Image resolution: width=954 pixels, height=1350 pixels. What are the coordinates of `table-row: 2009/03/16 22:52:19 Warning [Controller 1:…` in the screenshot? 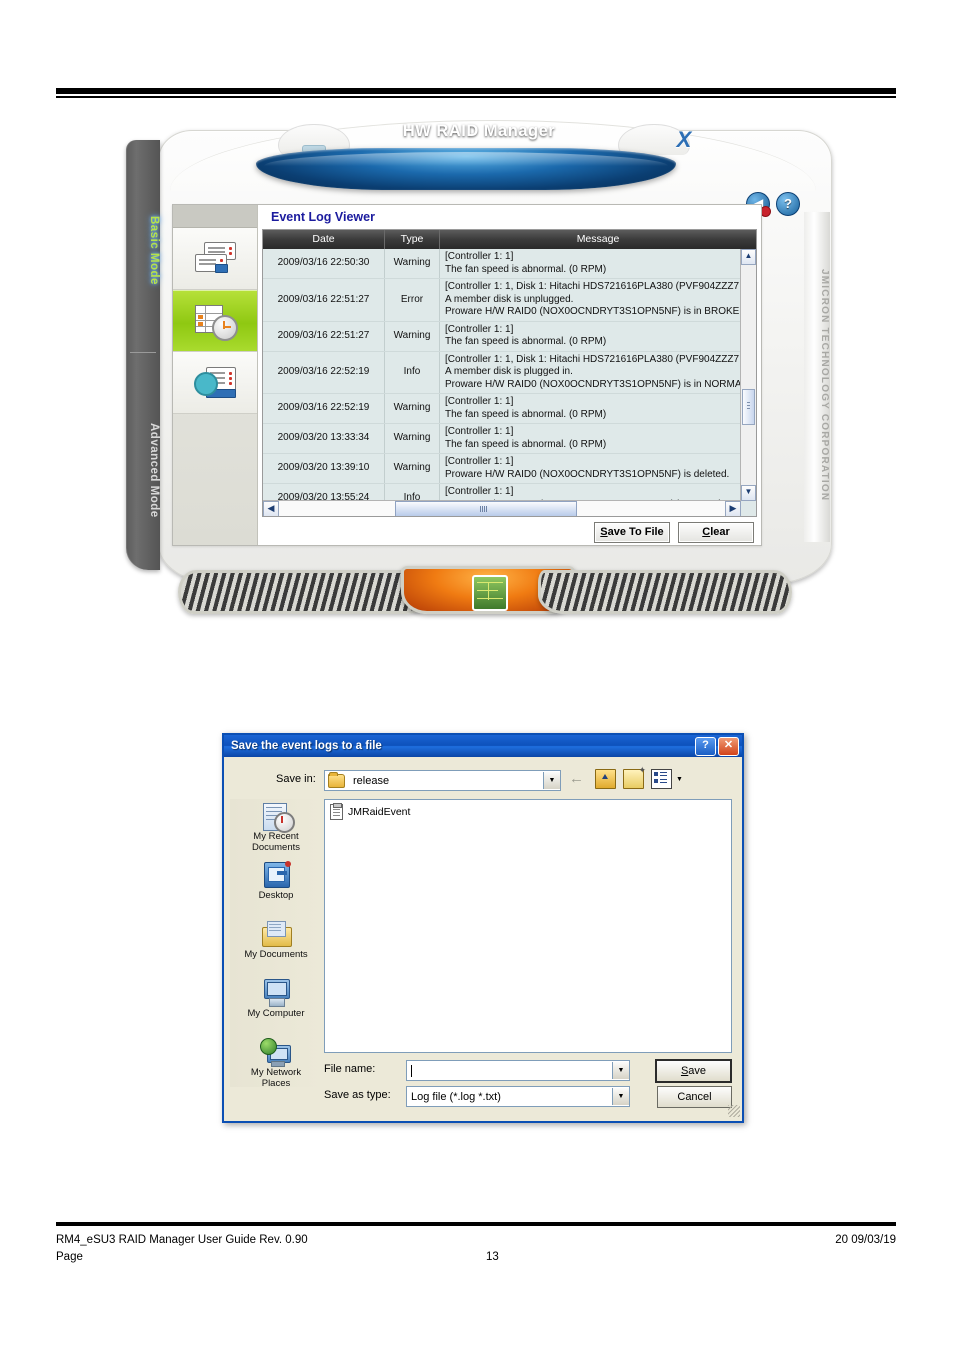 It's located at (502, 409).